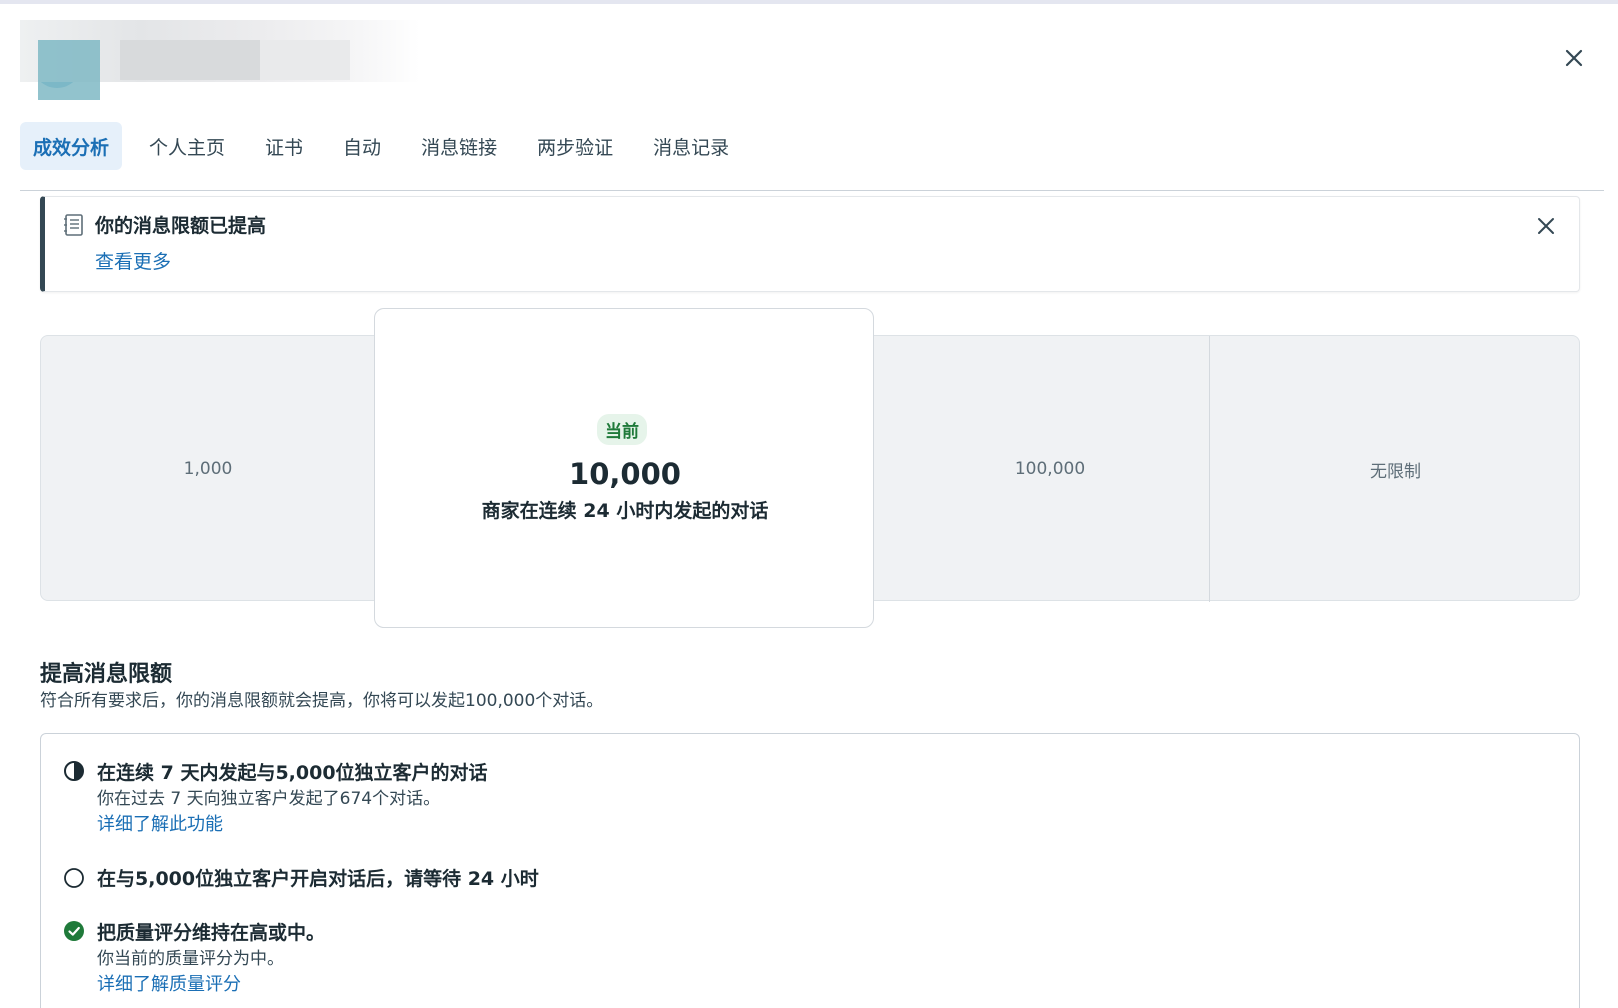  Describe the element at coordinates (809, 2) in the screenshot. I see `top-accent-line` at that location.